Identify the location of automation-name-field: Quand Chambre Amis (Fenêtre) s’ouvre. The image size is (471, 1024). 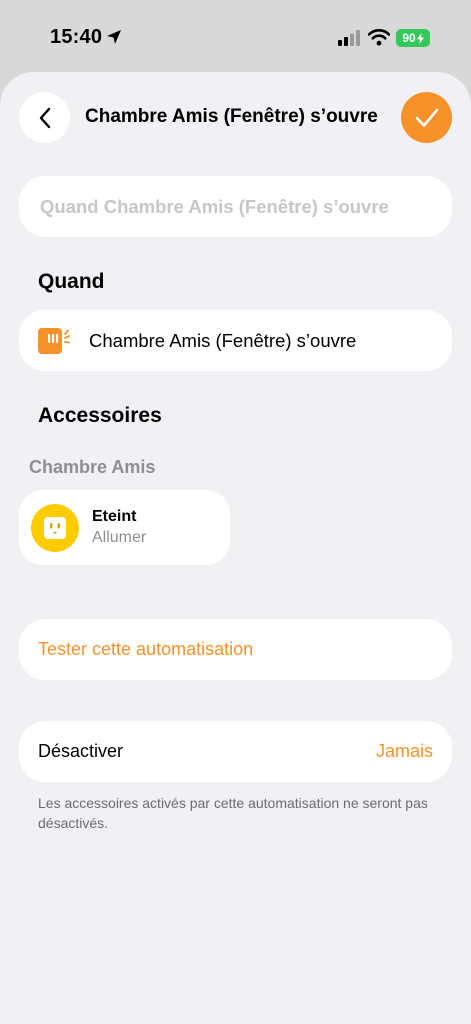
(235, 206).